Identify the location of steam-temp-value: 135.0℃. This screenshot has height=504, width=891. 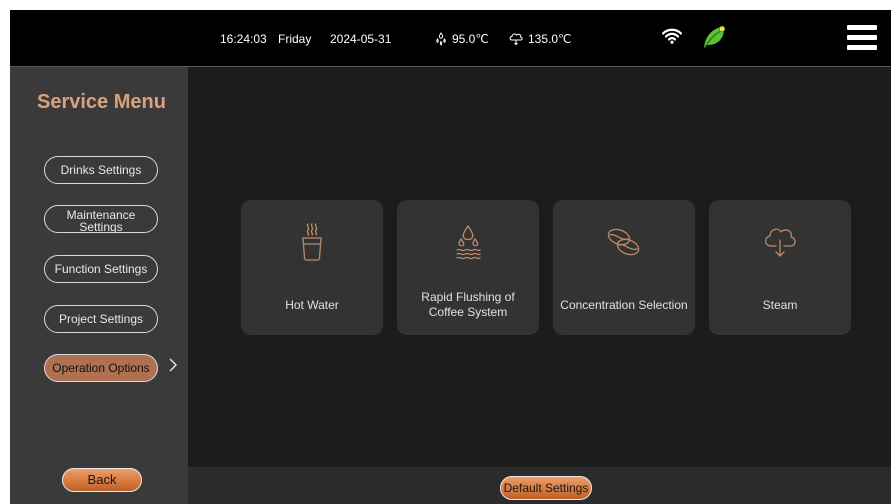
(550, 39).